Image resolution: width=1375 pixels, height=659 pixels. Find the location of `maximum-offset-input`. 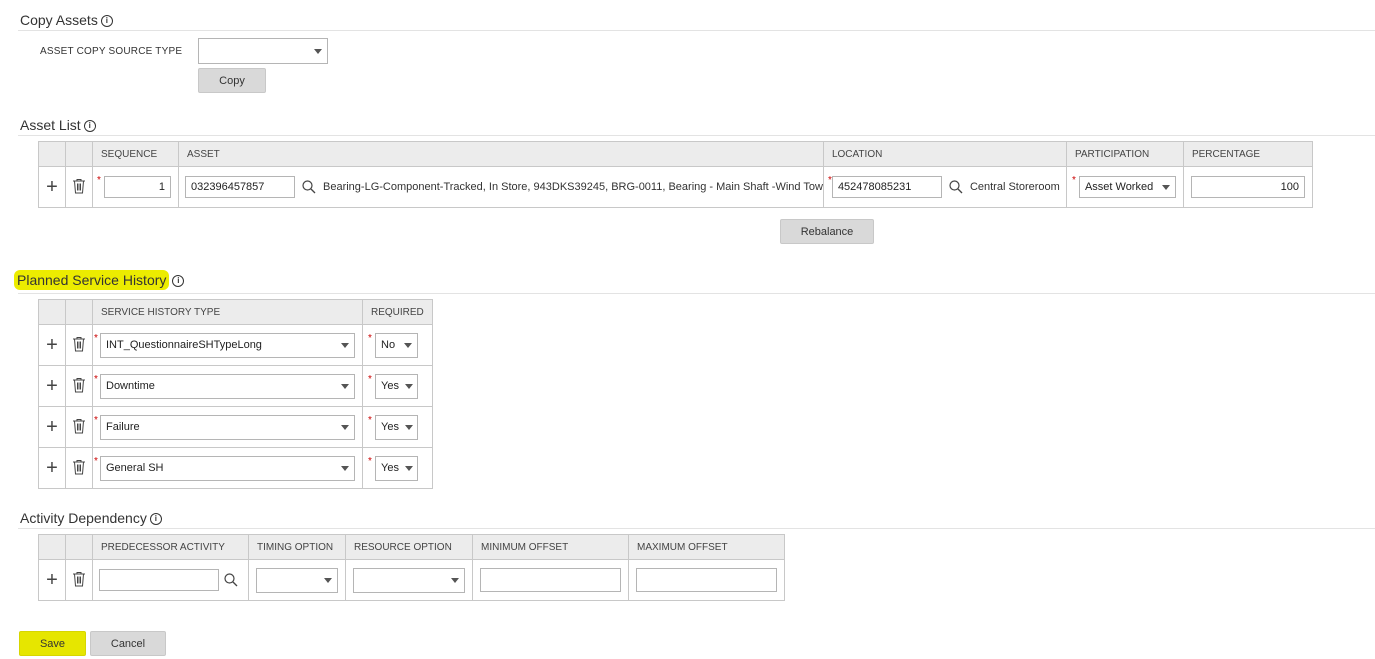

maximum-offset-input is located at coordinates (706, 580).